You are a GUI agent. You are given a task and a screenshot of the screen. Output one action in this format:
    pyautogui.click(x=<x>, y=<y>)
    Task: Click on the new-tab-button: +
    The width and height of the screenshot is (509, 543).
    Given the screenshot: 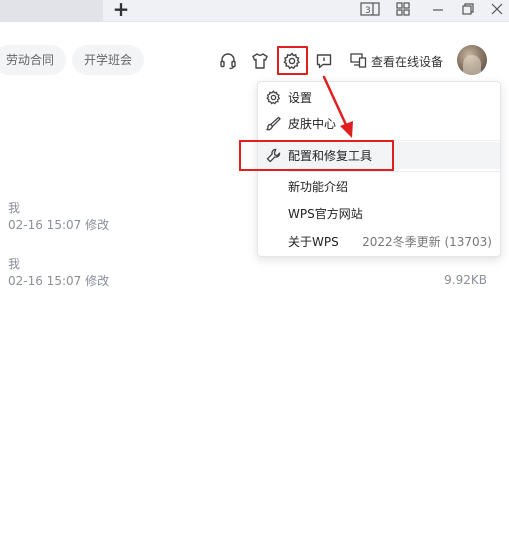 What is the action you would take?
    pyautogui.click(x=121, y=10)
    